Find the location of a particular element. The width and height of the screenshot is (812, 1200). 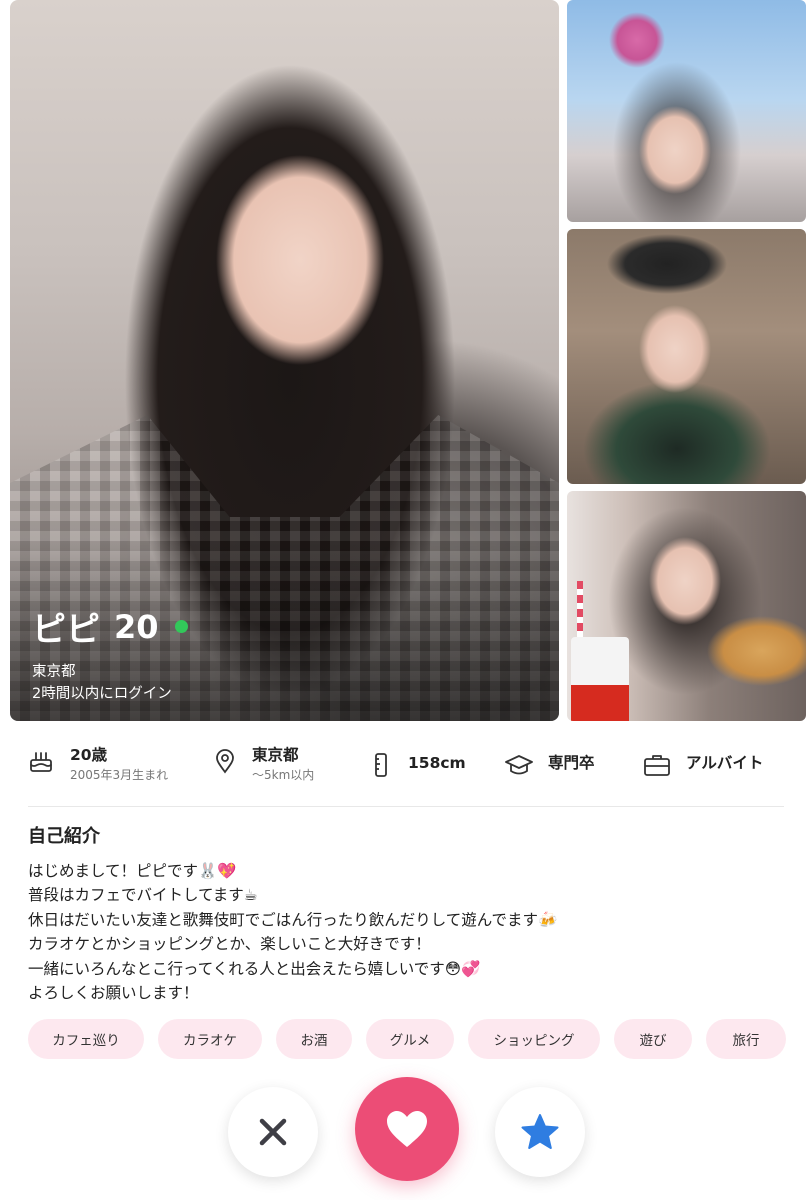

tag-cafe: カフェ巡り is located at coordinates (86, 1039).